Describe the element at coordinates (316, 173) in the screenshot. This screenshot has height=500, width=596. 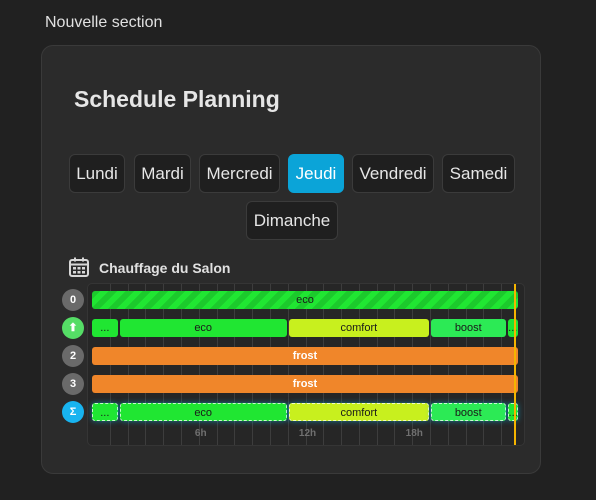
I see `day-button-jeudi: Jeudi` at that location.